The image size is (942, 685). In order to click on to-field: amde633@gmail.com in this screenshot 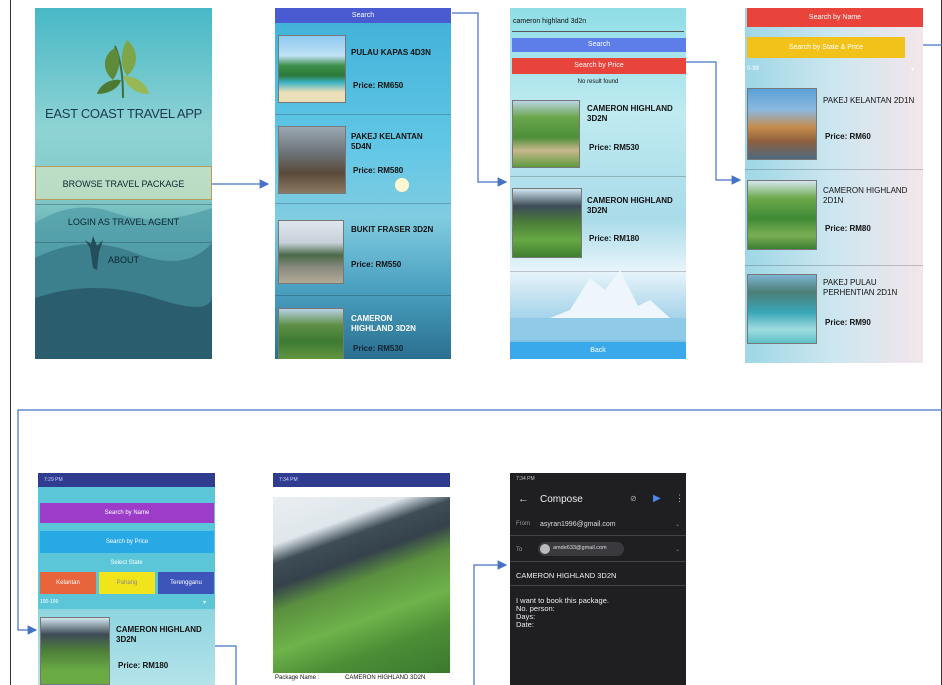, I will do `click(580, 548)`.